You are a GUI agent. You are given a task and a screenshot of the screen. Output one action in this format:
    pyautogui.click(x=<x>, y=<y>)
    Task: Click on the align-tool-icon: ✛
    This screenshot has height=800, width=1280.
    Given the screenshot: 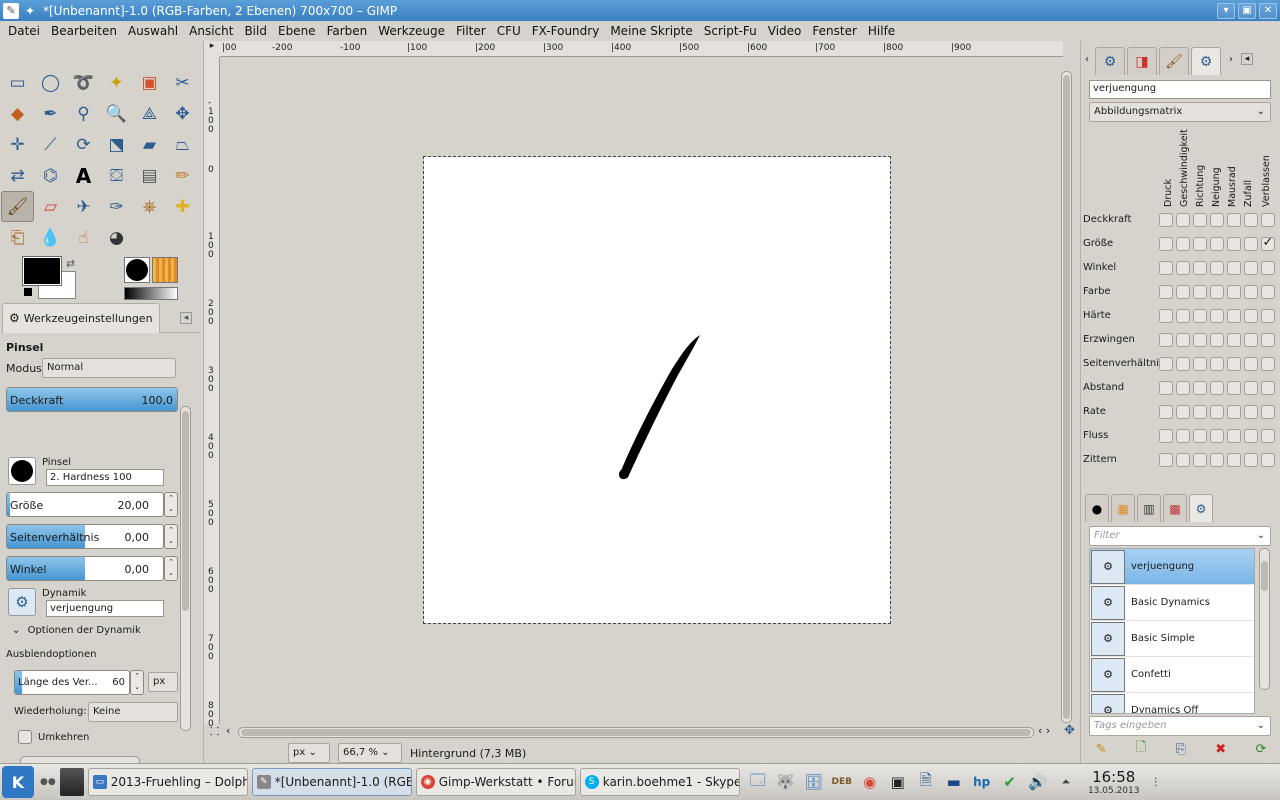 What is the action you would take?
    pyautogui.click(x=17, y=144)
    